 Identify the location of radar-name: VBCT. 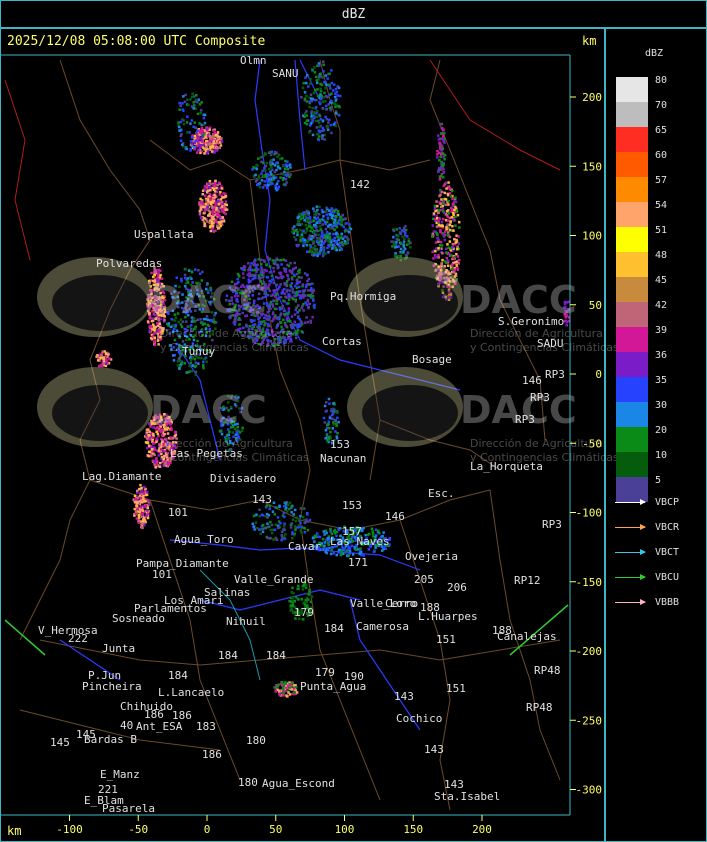
(667, 552).